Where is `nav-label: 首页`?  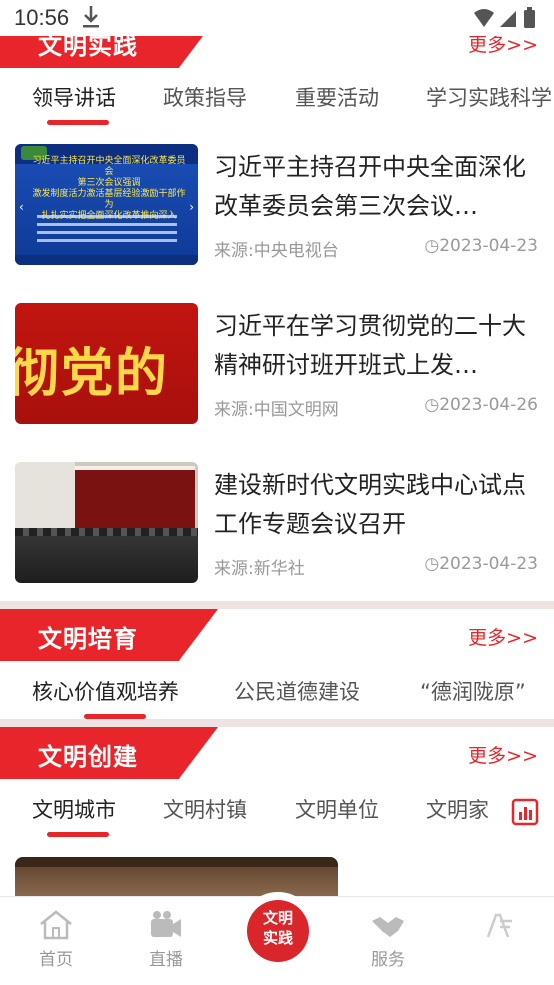 nav-label: 首页 is located at coordinates (56, 960).